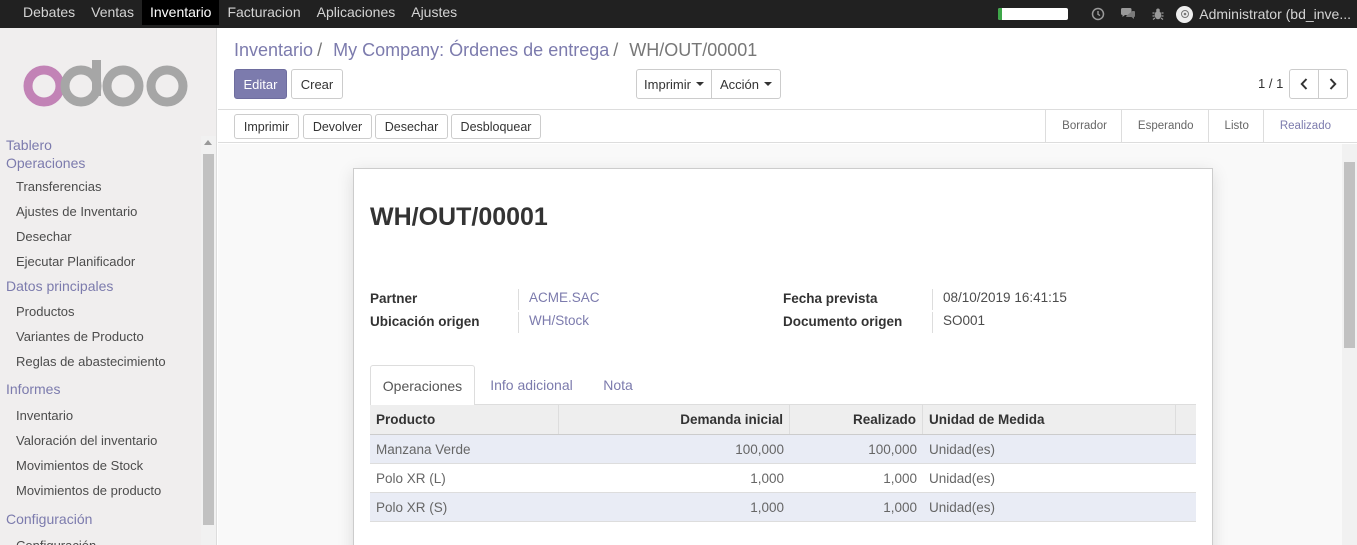 This screenshot has height=545, width=1357. What do you see at coordinates (260, 84) in the screenshot?
I see `edit-button: Editar` at bounding box center [260, 84].